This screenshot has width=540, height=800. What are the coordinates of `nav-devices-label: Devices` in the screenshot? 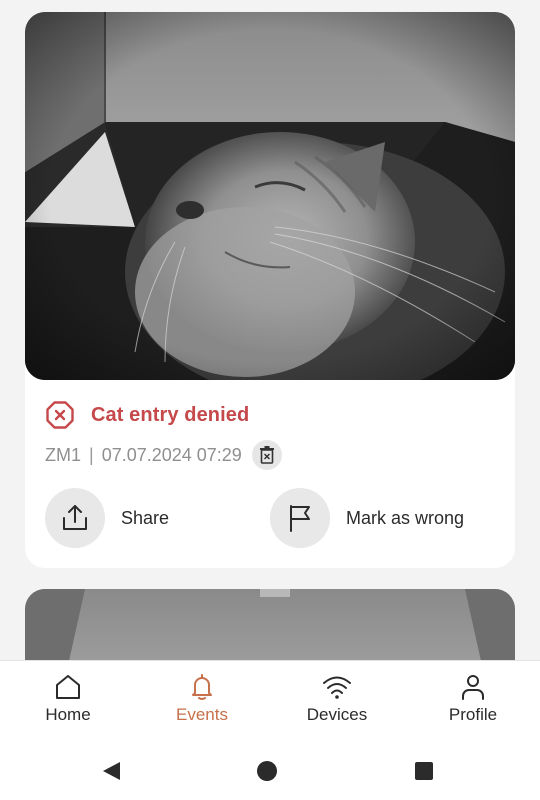 It's located at (337, 714).